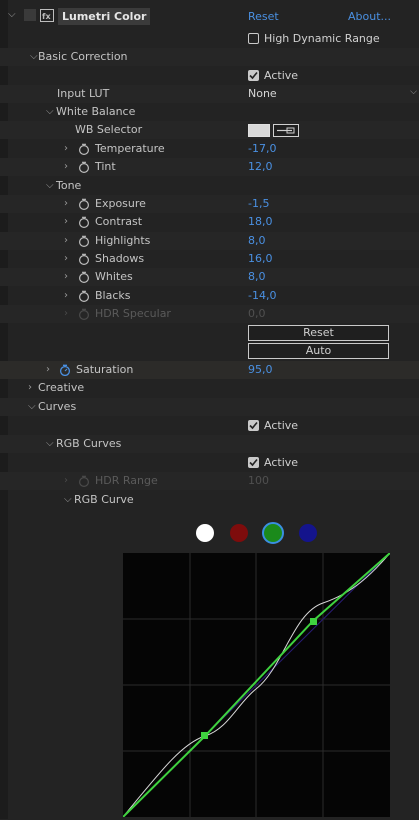 The height and width of the screenshot is (820, 419). I want to click on temperature-label: Temperature, so click(130, 148).